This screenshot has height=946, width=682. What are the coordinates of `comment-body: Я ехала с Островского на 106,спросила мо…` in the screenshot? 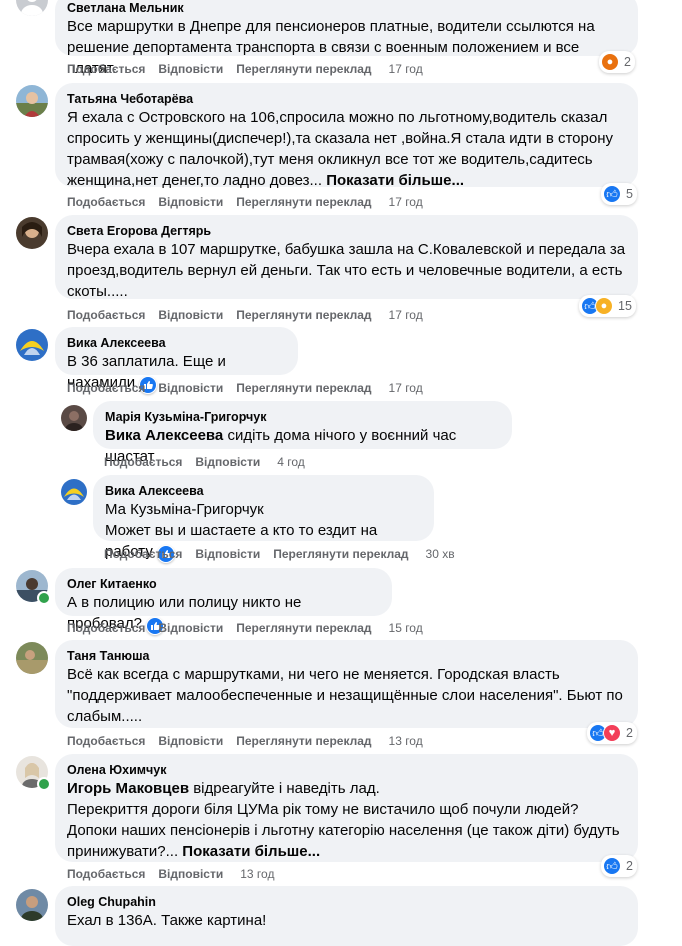 It's located at (346, 149).